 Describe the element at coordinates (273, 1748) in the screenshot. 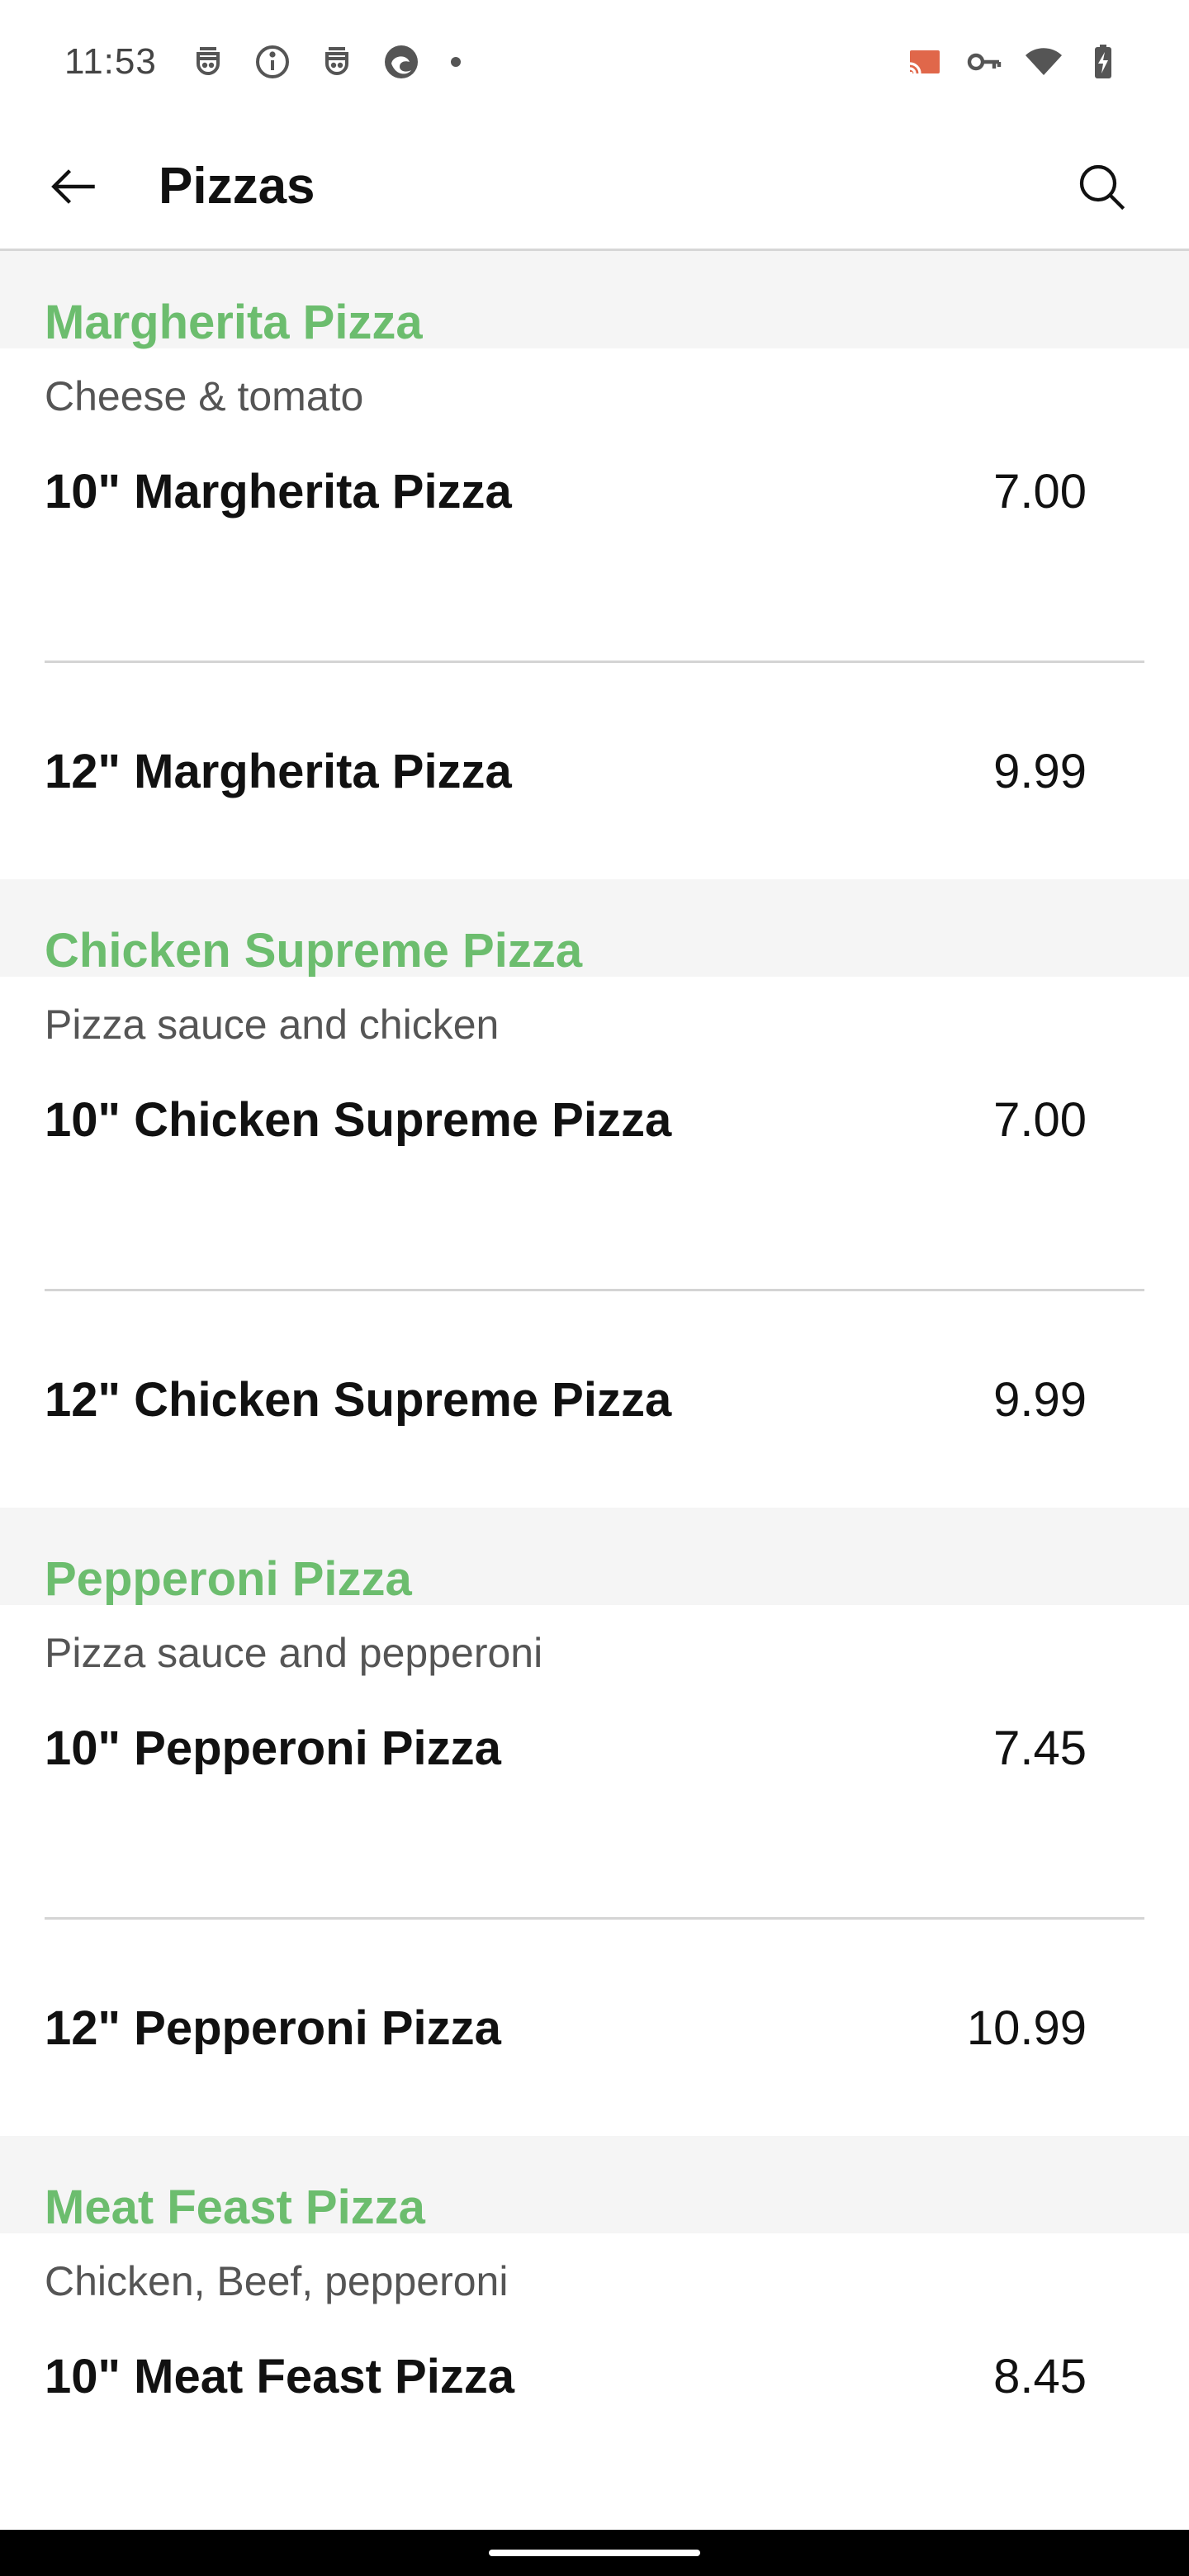

I see `item-name: 10" Pepperoni Pizza` at that location.